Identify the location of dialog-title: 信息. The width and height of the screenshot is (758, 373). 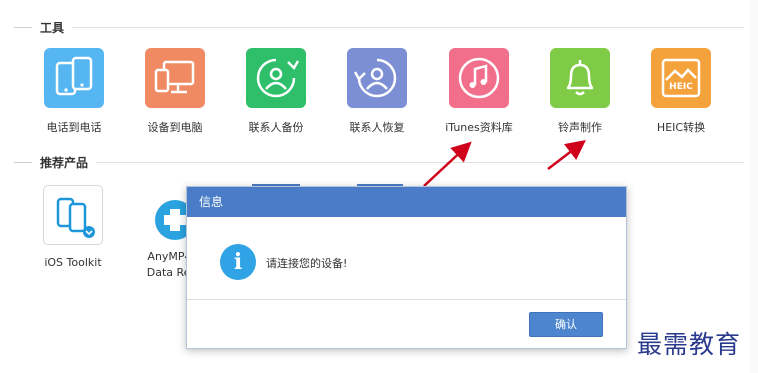
(406, 202).